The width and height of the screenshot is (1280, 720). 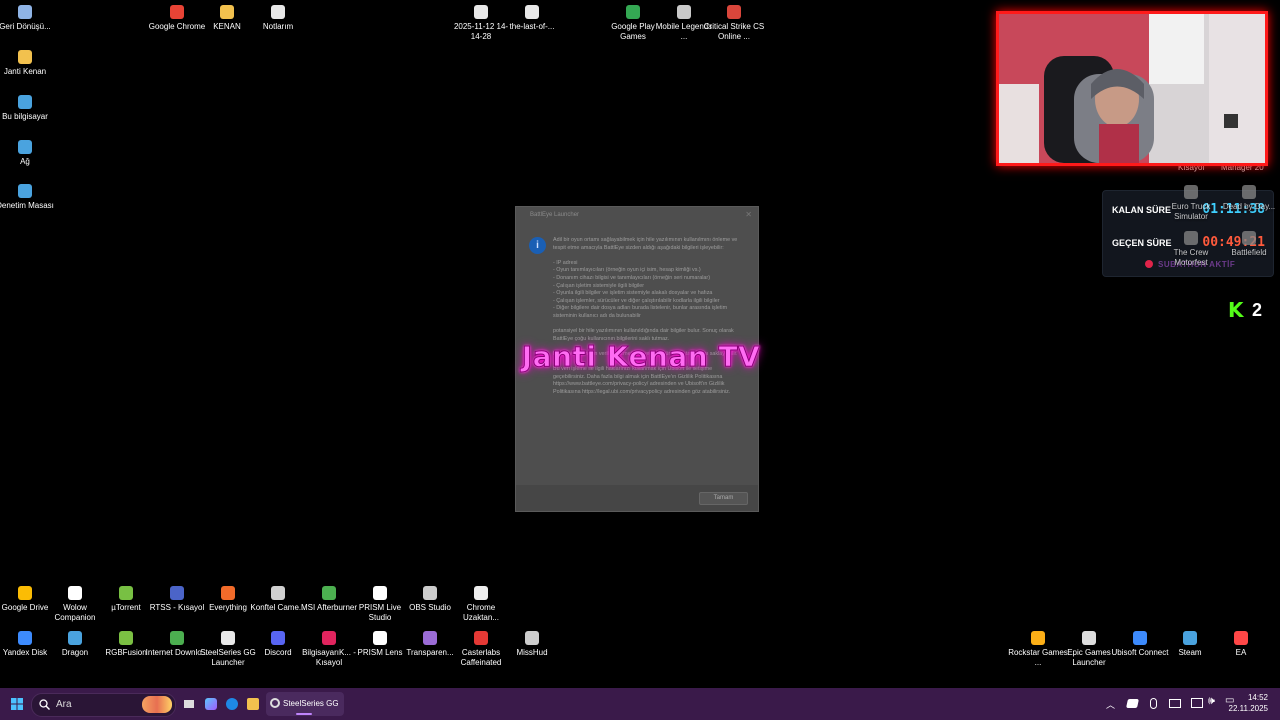 What do you see at coordinates (311, 703) in the screenshot?
I see `taskbar-app-label: SteelSeries GG` at bounding box center [311, 703].